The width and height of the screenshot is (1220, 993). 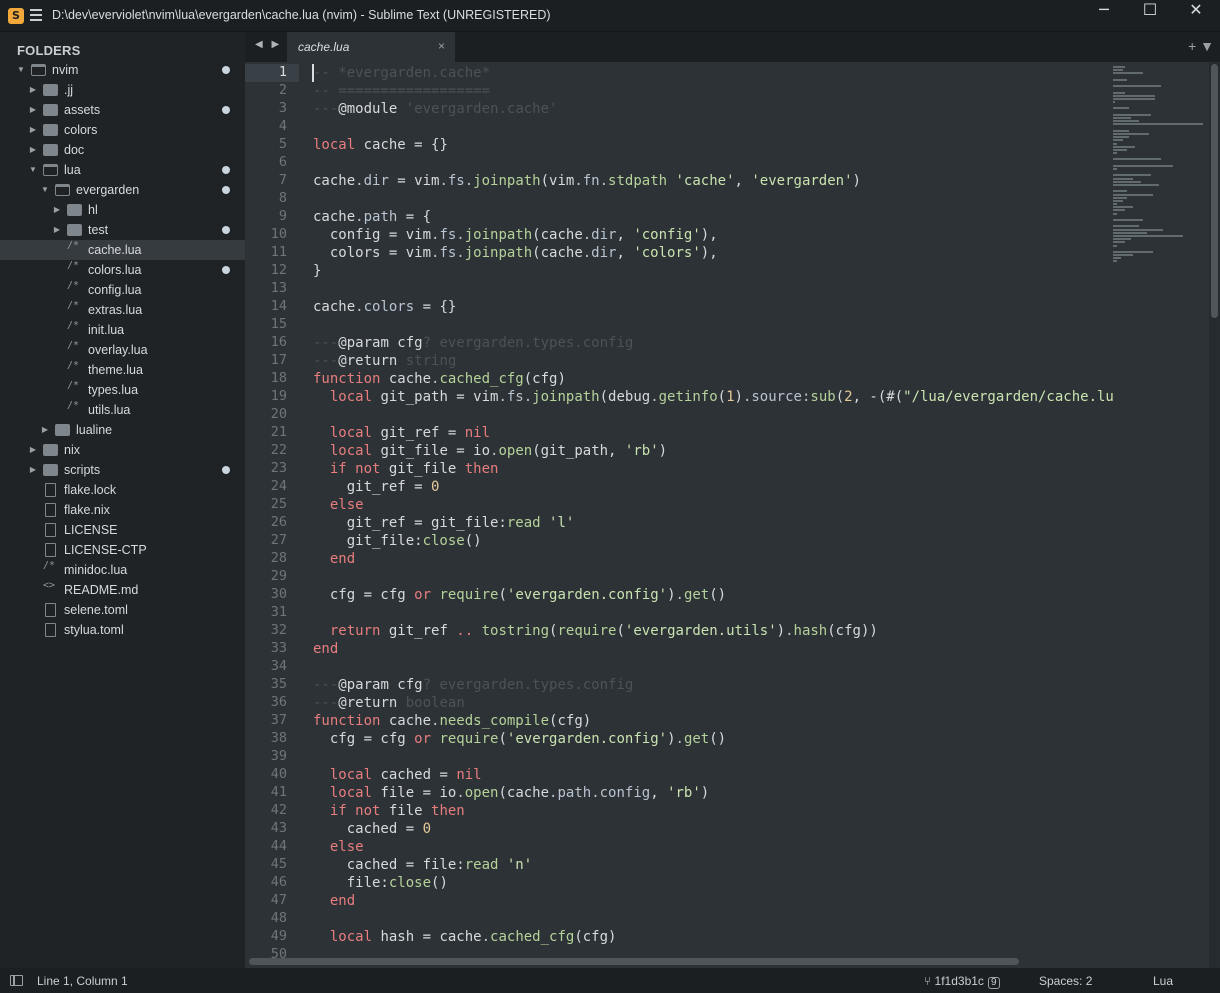 I want to click on tree-file-theme-lua: /* theme.lua, so click(x=122, y=370).